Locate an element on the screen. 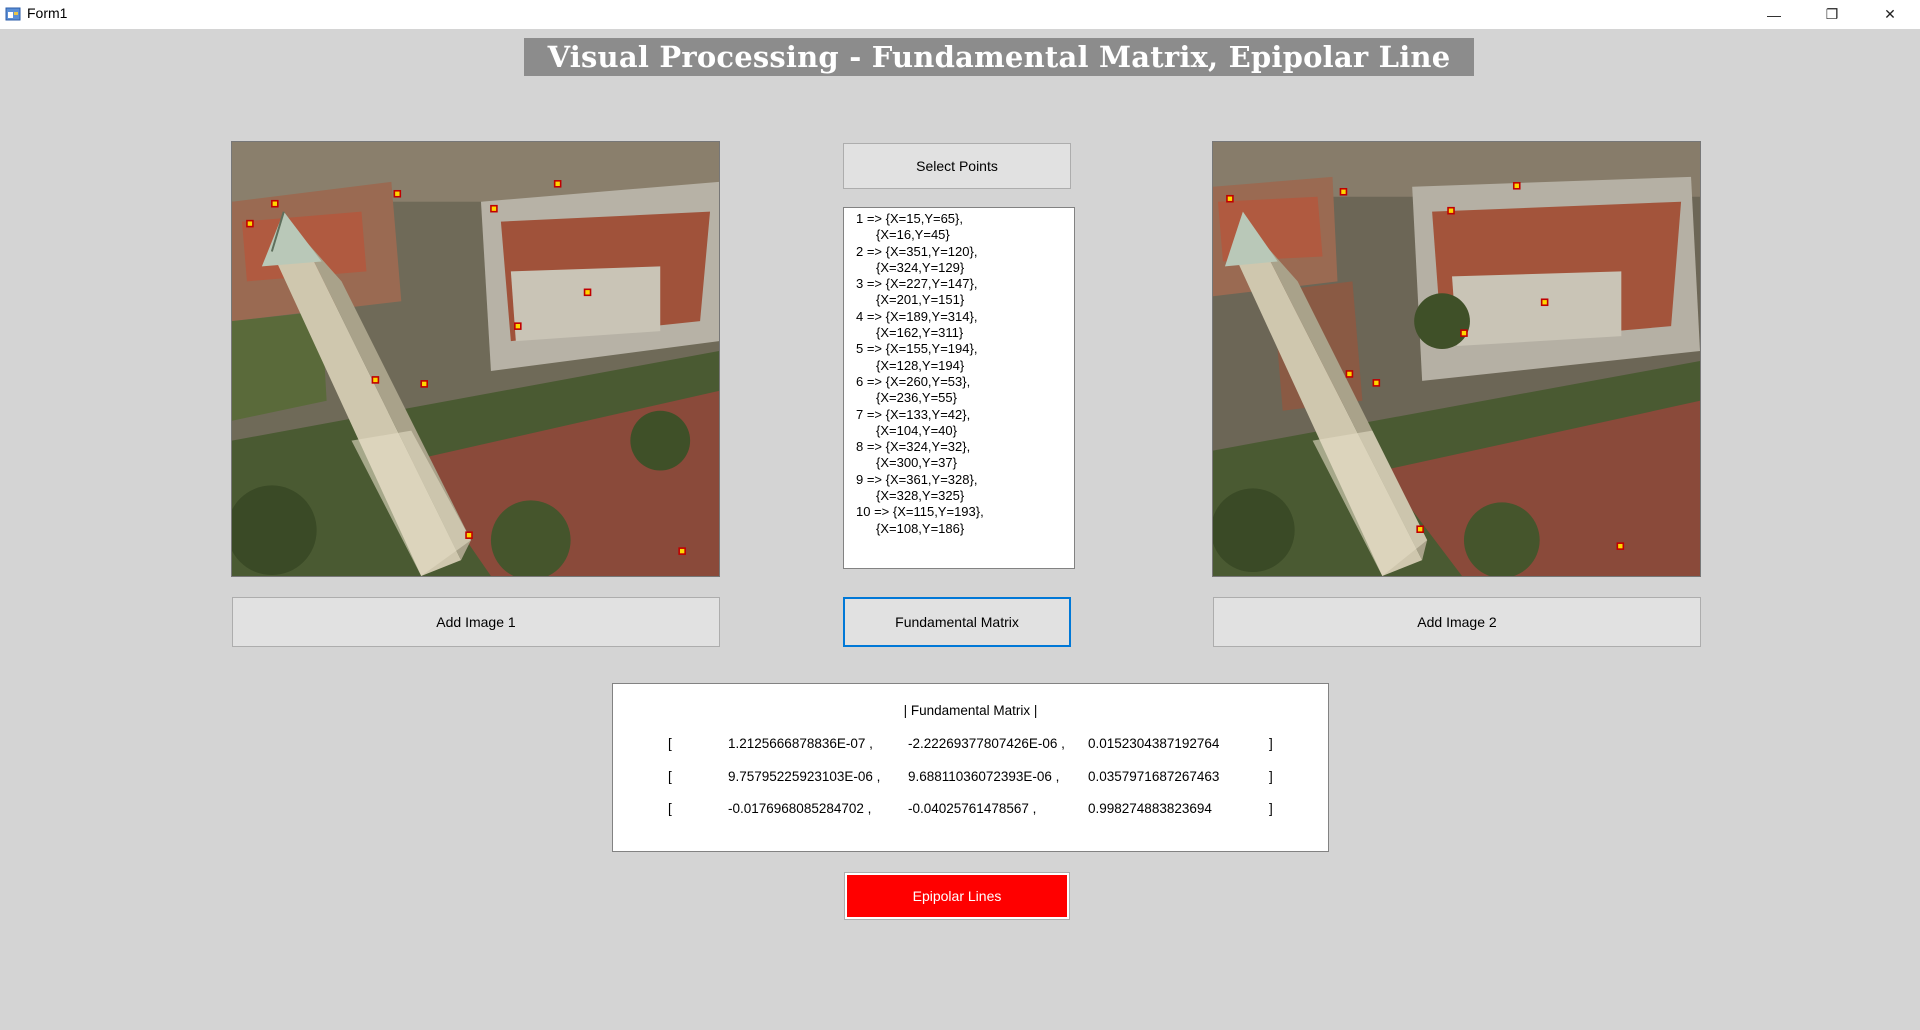 The image size is (1920, 1030). app-icon is located at coordinates (13, 14).